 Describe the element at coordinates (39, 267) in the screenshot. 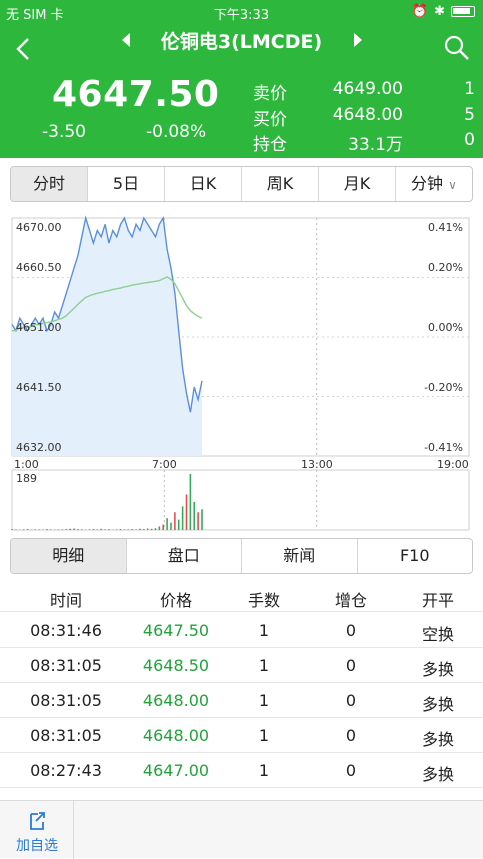

I see `price-tick: 4660.50` at that location.